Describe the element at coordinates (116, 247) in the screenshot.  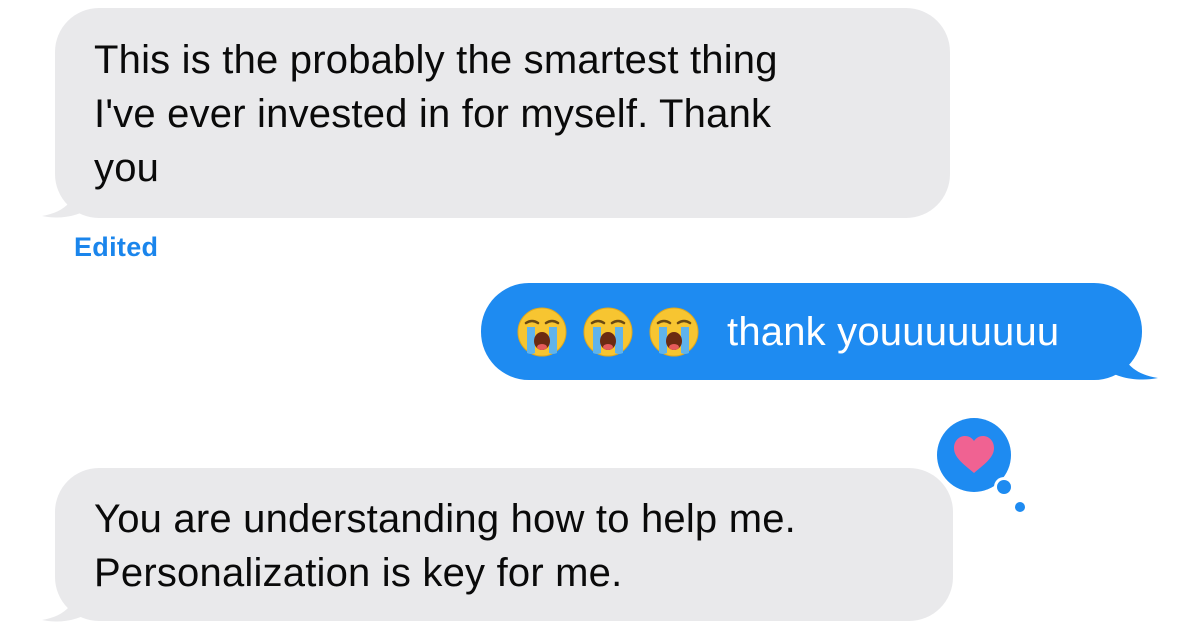
I see `edited-label: Edited` at that location.